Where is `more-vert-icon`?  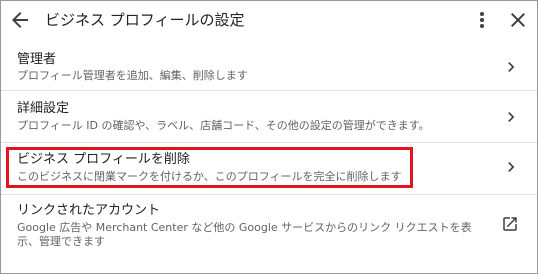
more-vert-icon is located at coordinates (482, 20).